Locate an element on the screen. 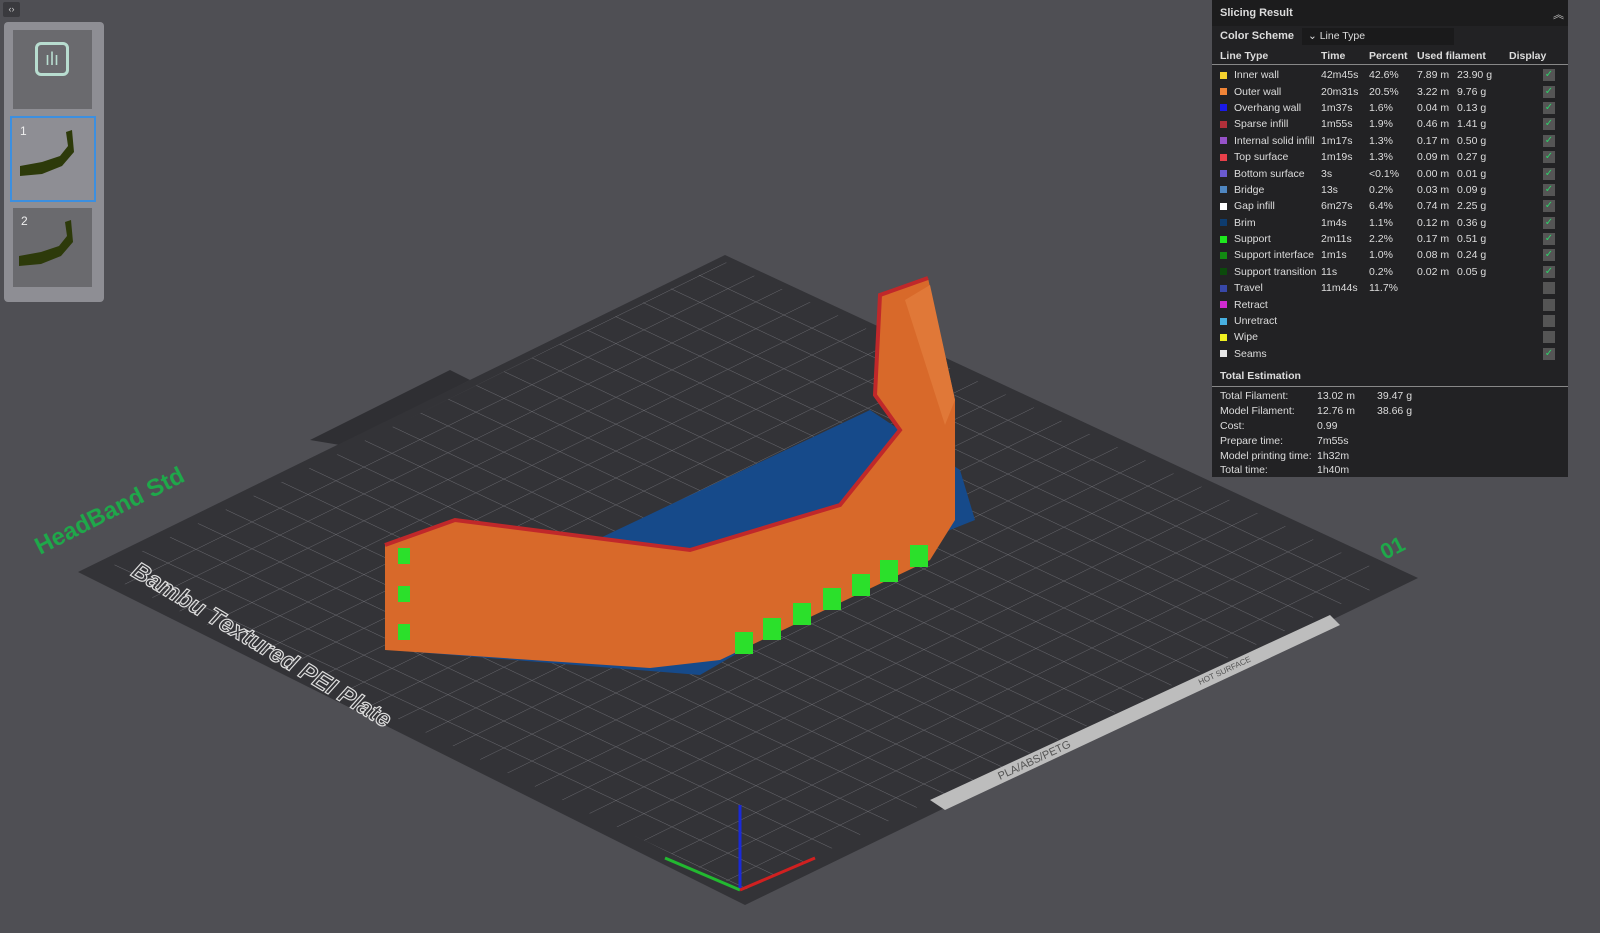  length-value: 0.74 m is located at coordinates (1433, 206).